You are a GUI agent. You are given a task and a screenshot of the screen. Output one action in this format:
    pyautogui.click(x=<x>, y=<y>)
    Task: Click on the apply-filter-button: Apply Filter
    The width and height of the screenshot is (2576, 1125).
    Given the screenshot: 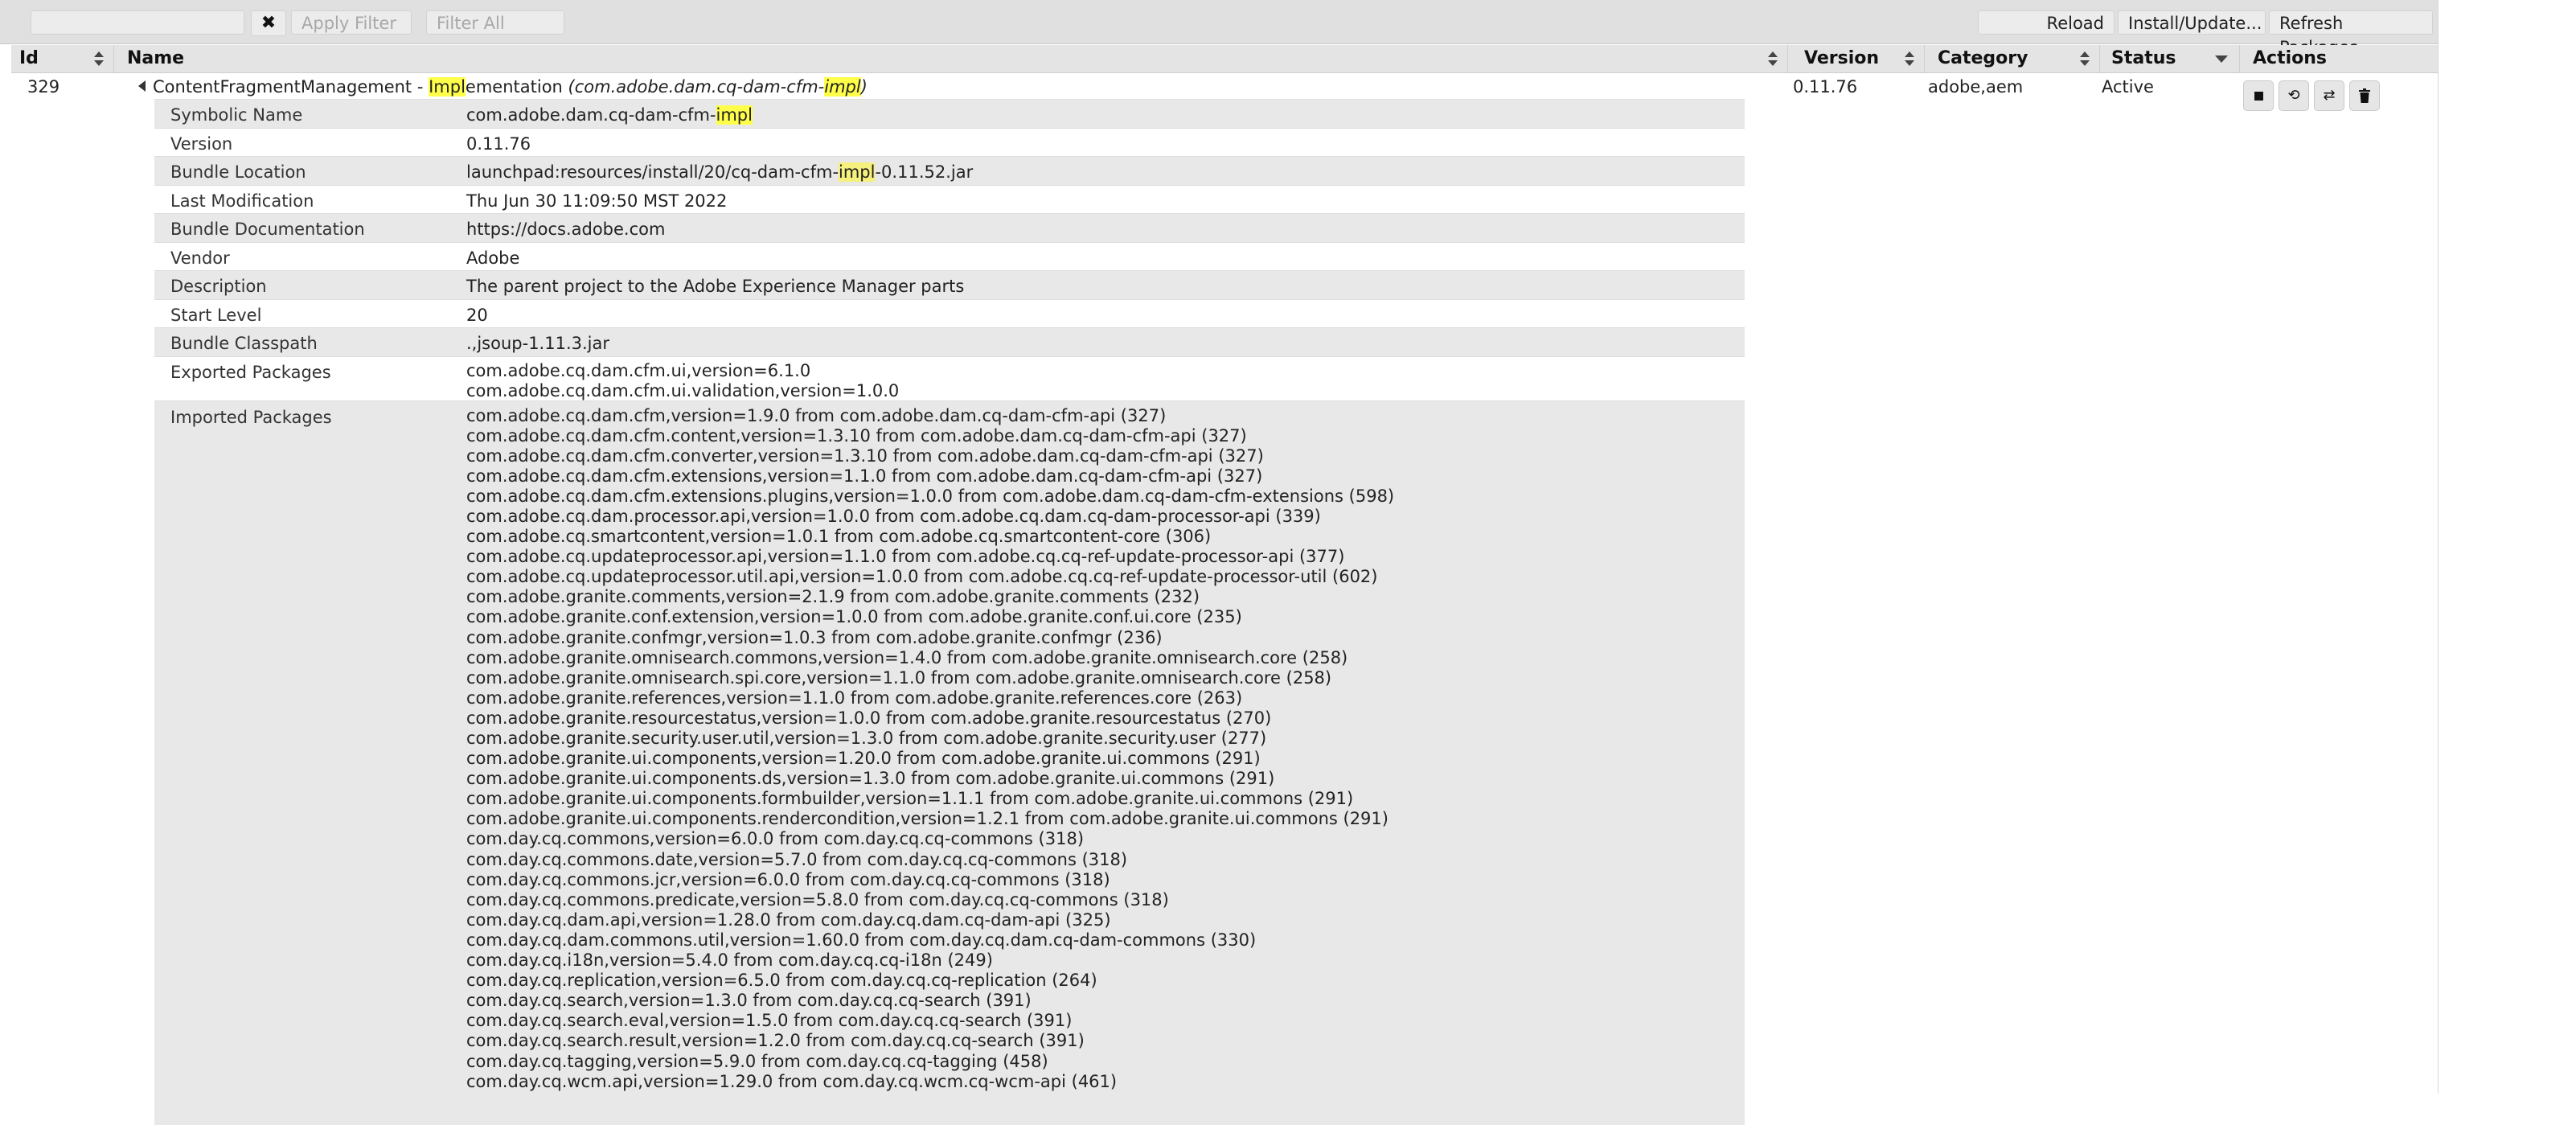 What is the action you would take?
    pyautogui.click(x=351, y=22)
    